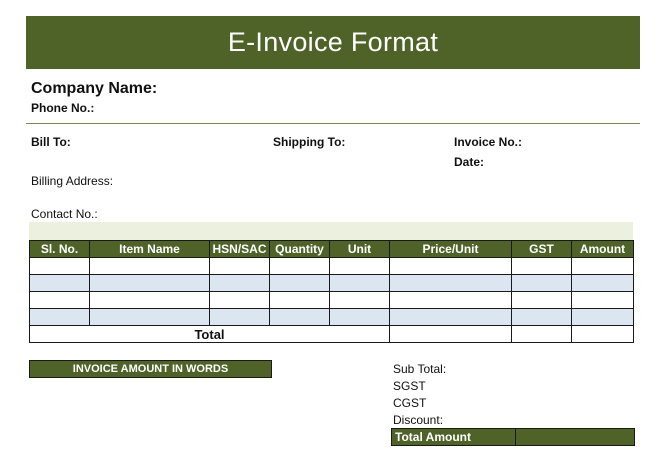 The image size is (664, 472). What do you see at coordinates (420, 369) in the screenshot?
I see `sub-total-label: Sub Total:` at bounding box center [420, 369].